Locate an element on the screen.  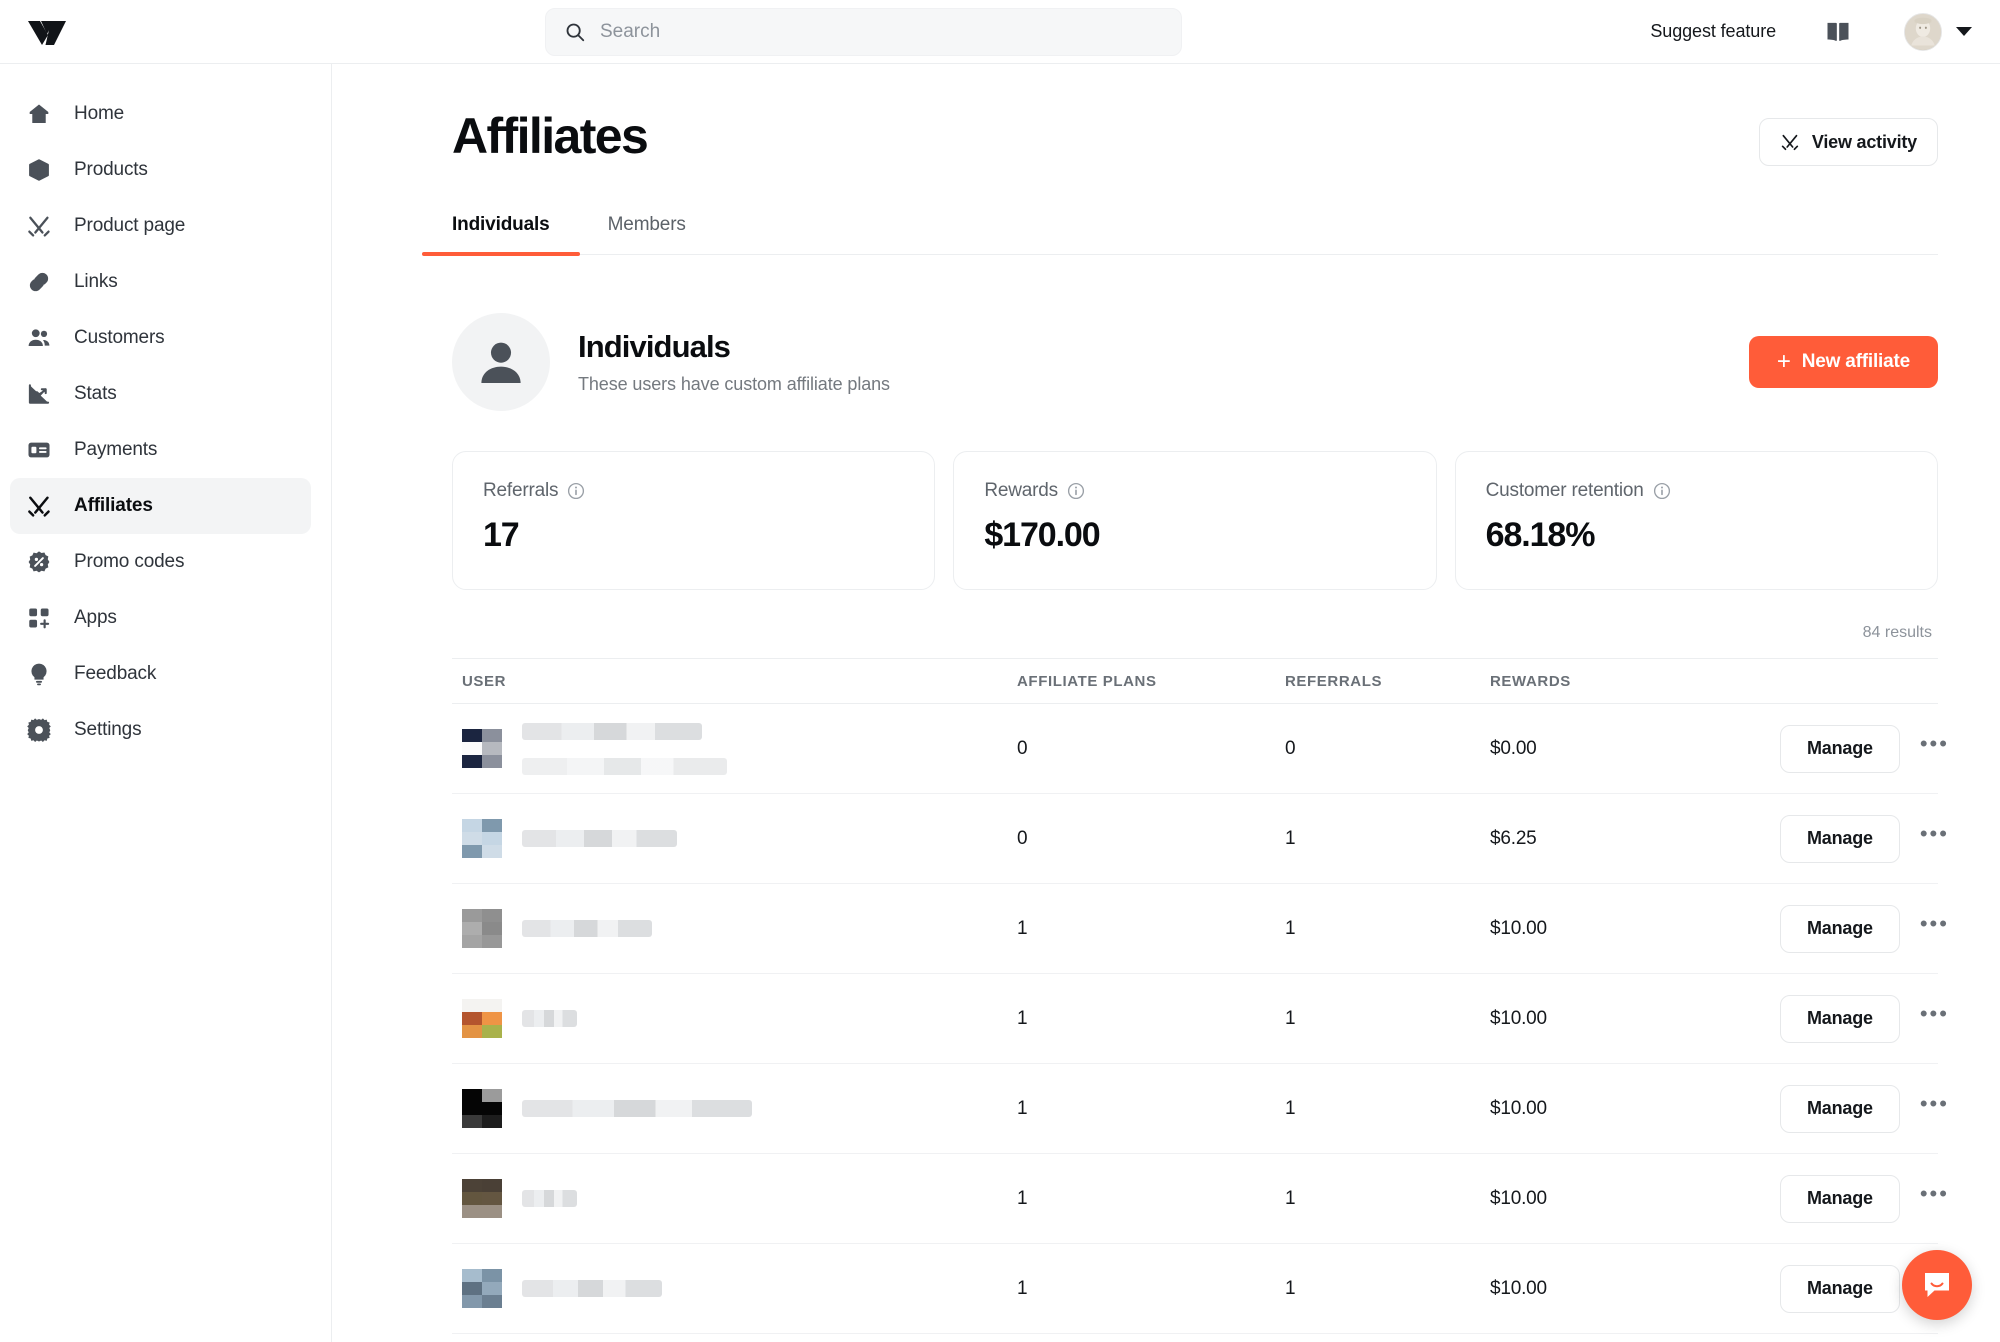
sidebar-item-label: Home is located at coordinates (99, 113).